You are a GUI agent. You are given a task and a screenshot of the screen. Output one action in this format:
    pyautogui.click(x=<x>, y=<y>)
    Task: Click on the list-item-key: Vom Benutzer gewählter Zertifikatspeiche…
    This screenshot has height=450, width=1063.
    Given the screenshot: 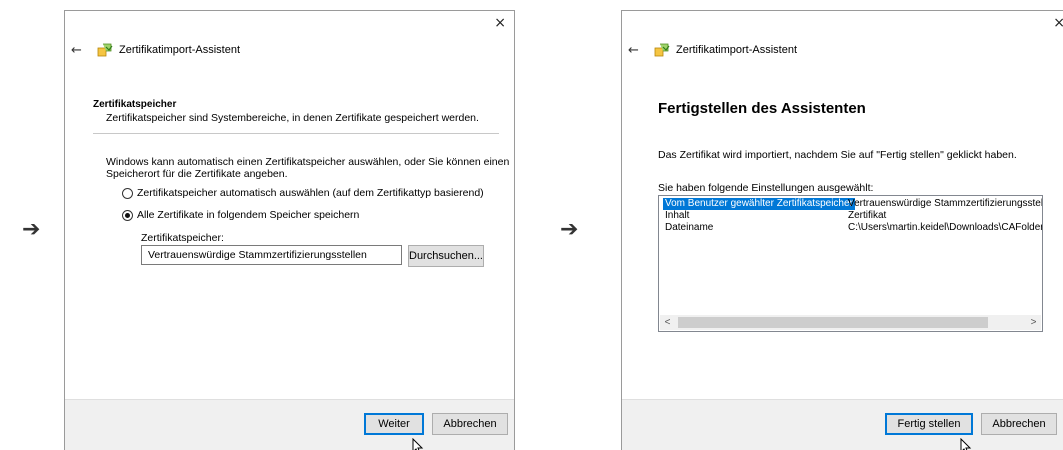 What is the action you would take?
    pyautogui.click(x=759, y=204)
    